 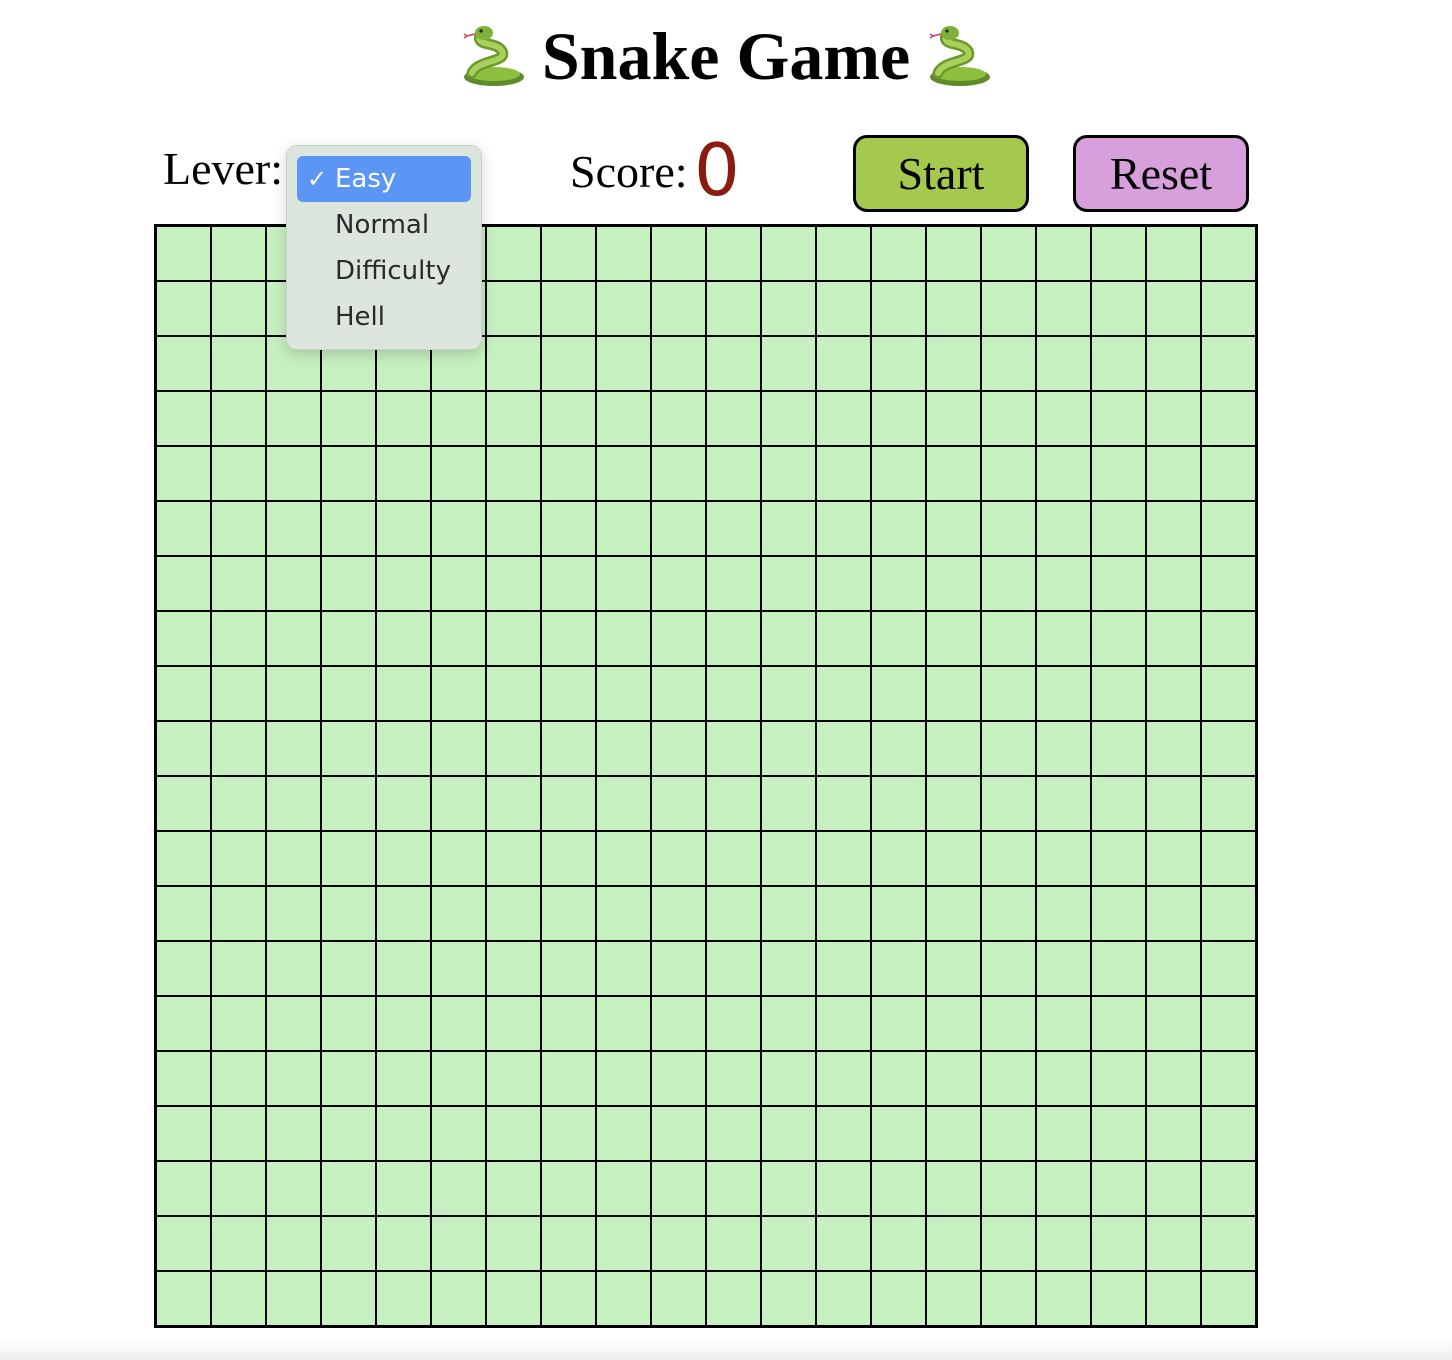 I want to click on level-dropdown: ✓ Easy Normal Difficulty Hell, so click(x=384, y=247).